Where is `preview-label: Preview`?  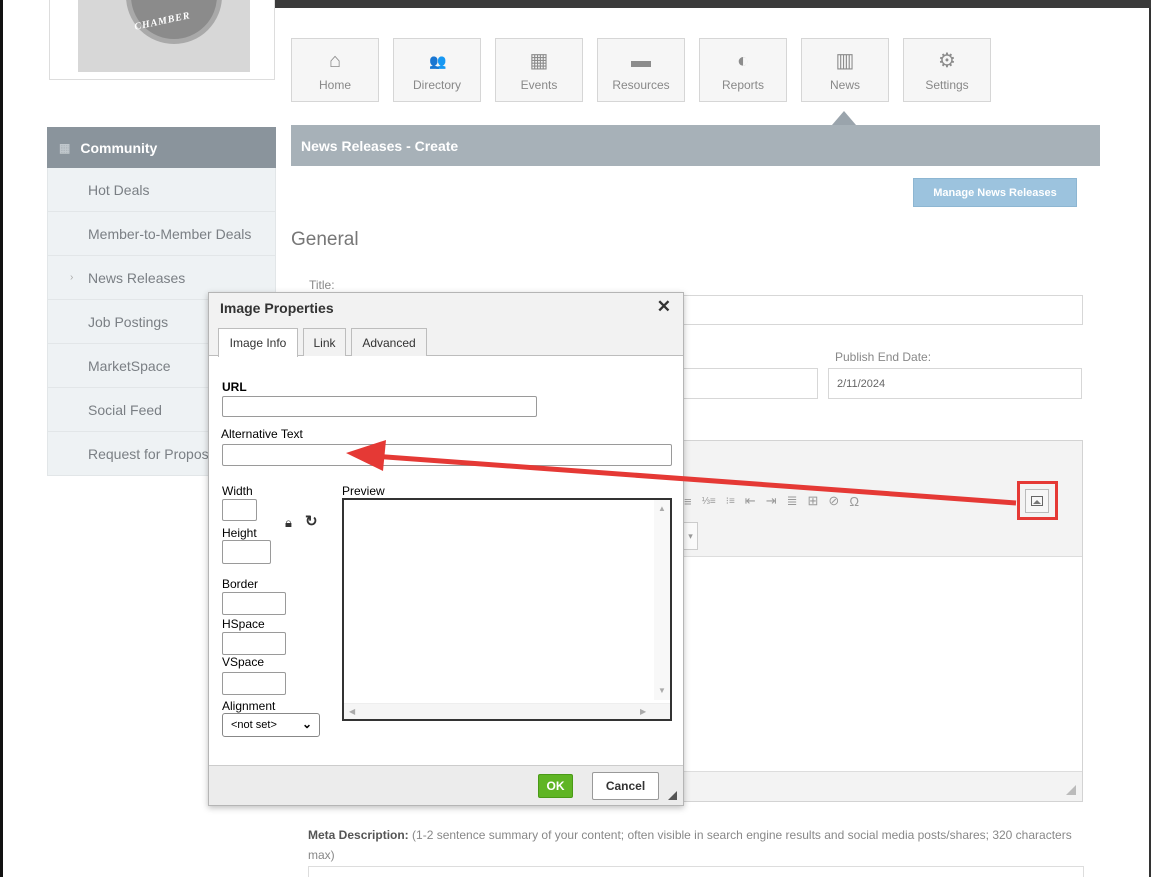 preview-label: Preview is located at coordinates (363, 491).